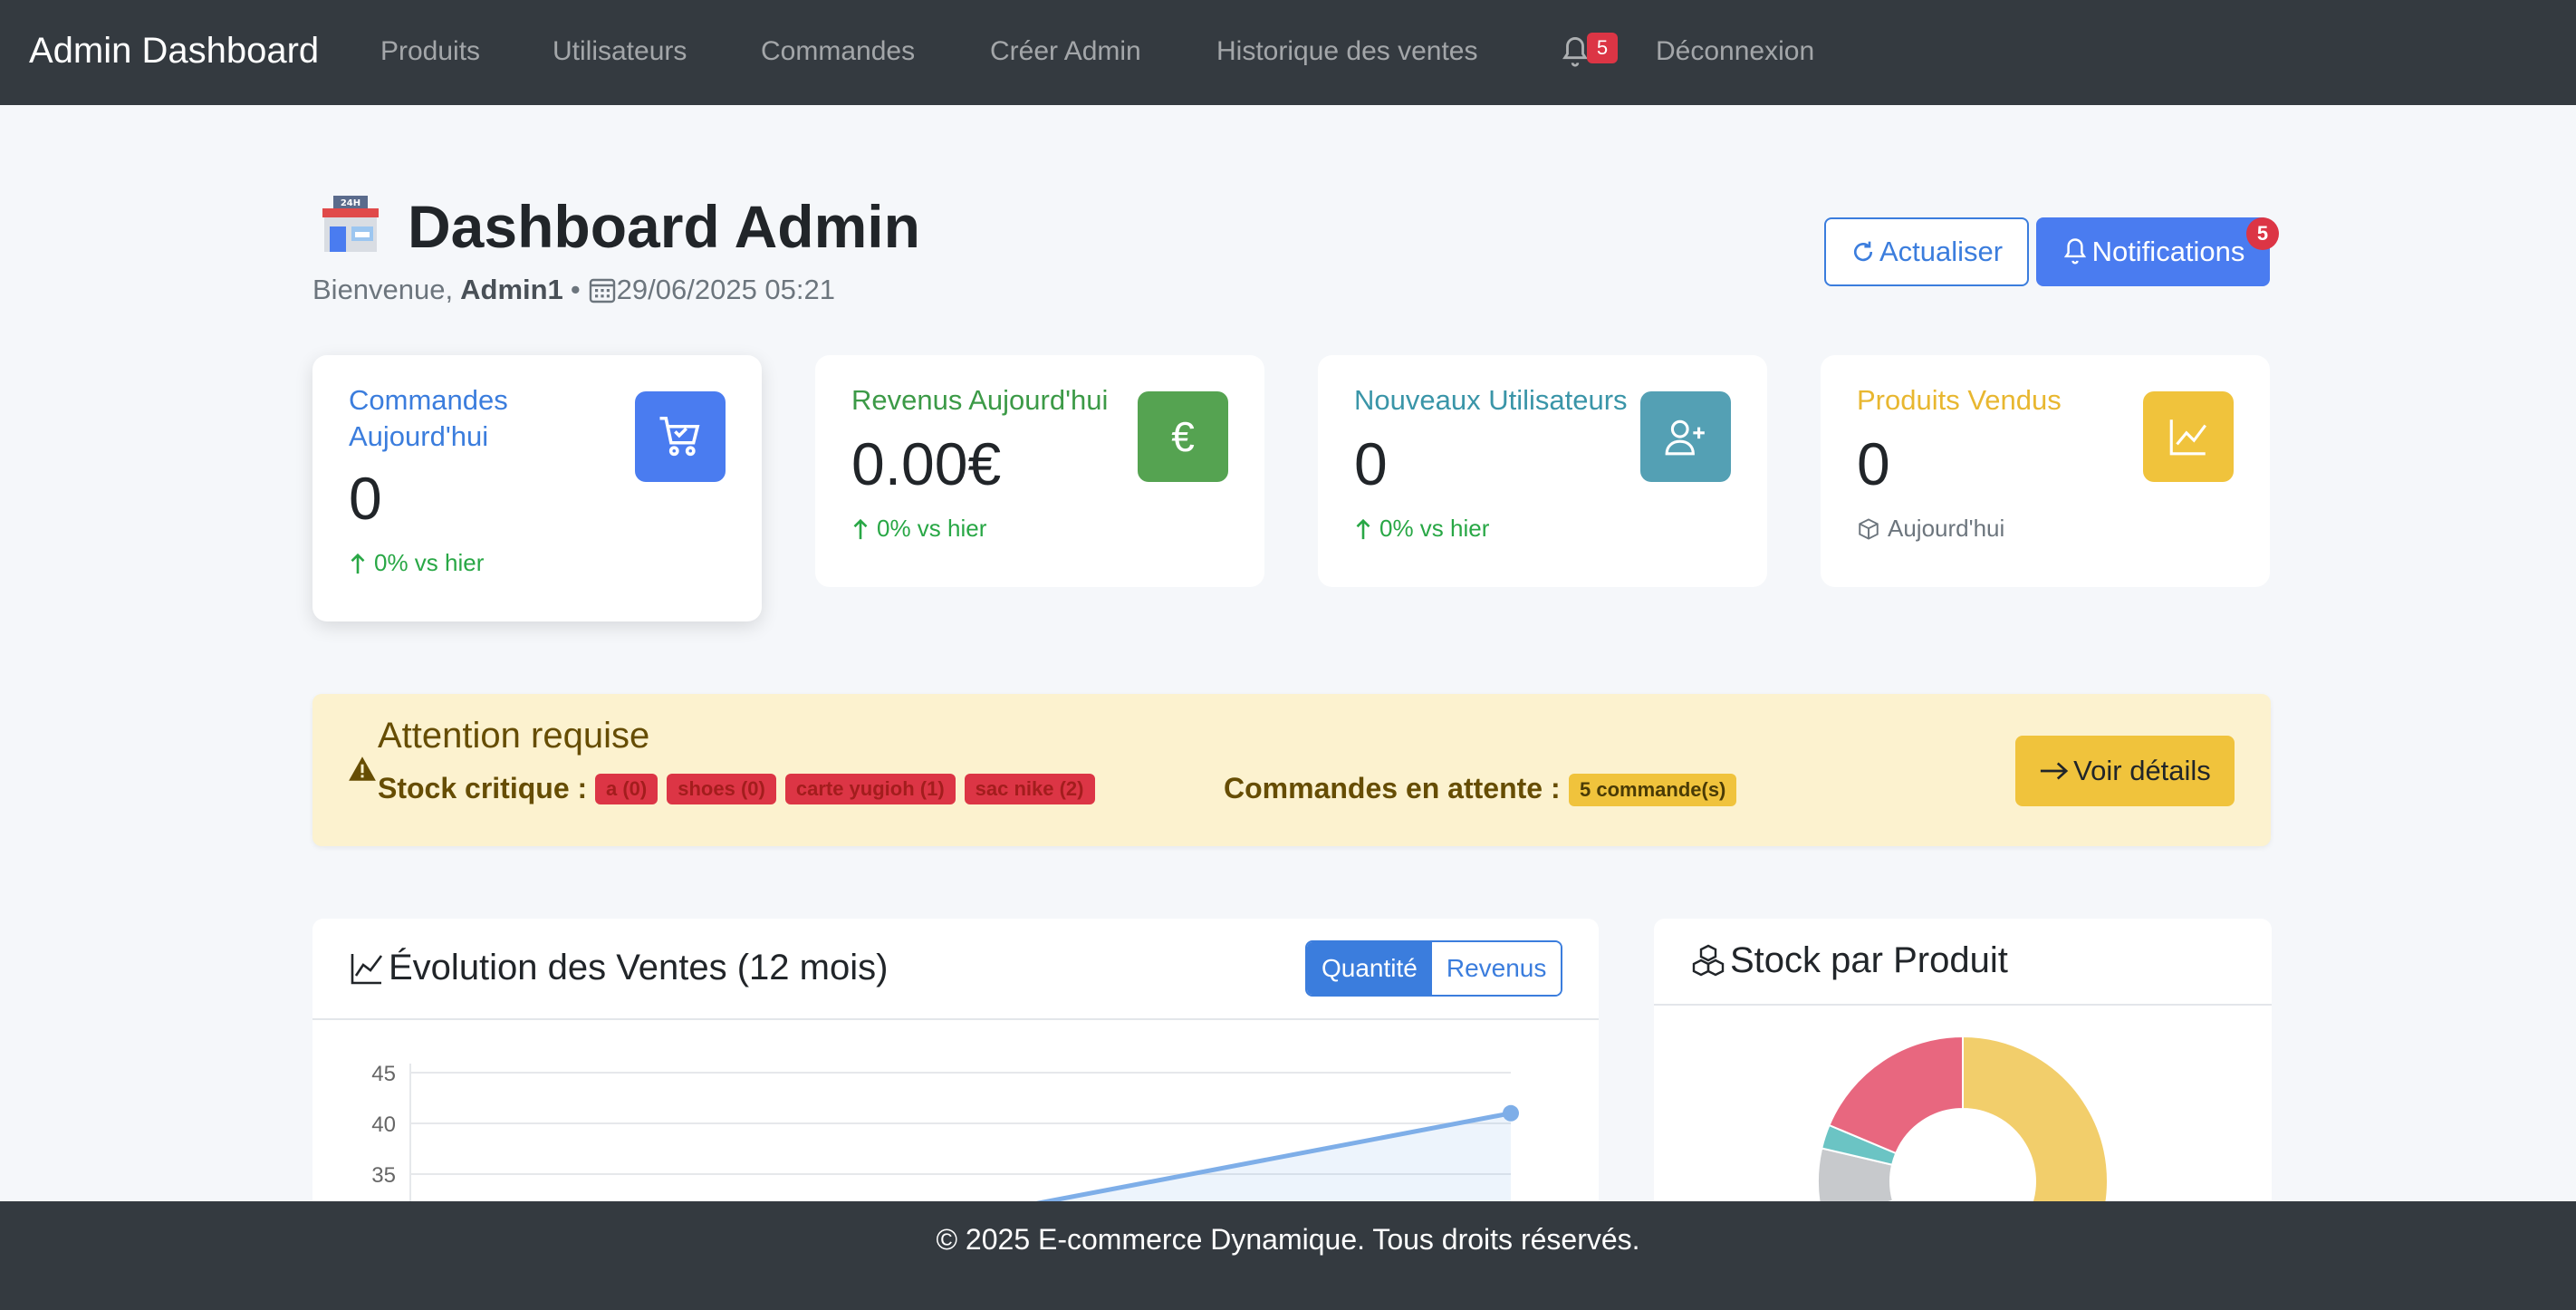 Image resolution: width=2576 pixels, height=1310 pixels. Describe the element at coordinates (1959, 400) in the screenshot. I see `stat-label: Produits Vendus` at that location.